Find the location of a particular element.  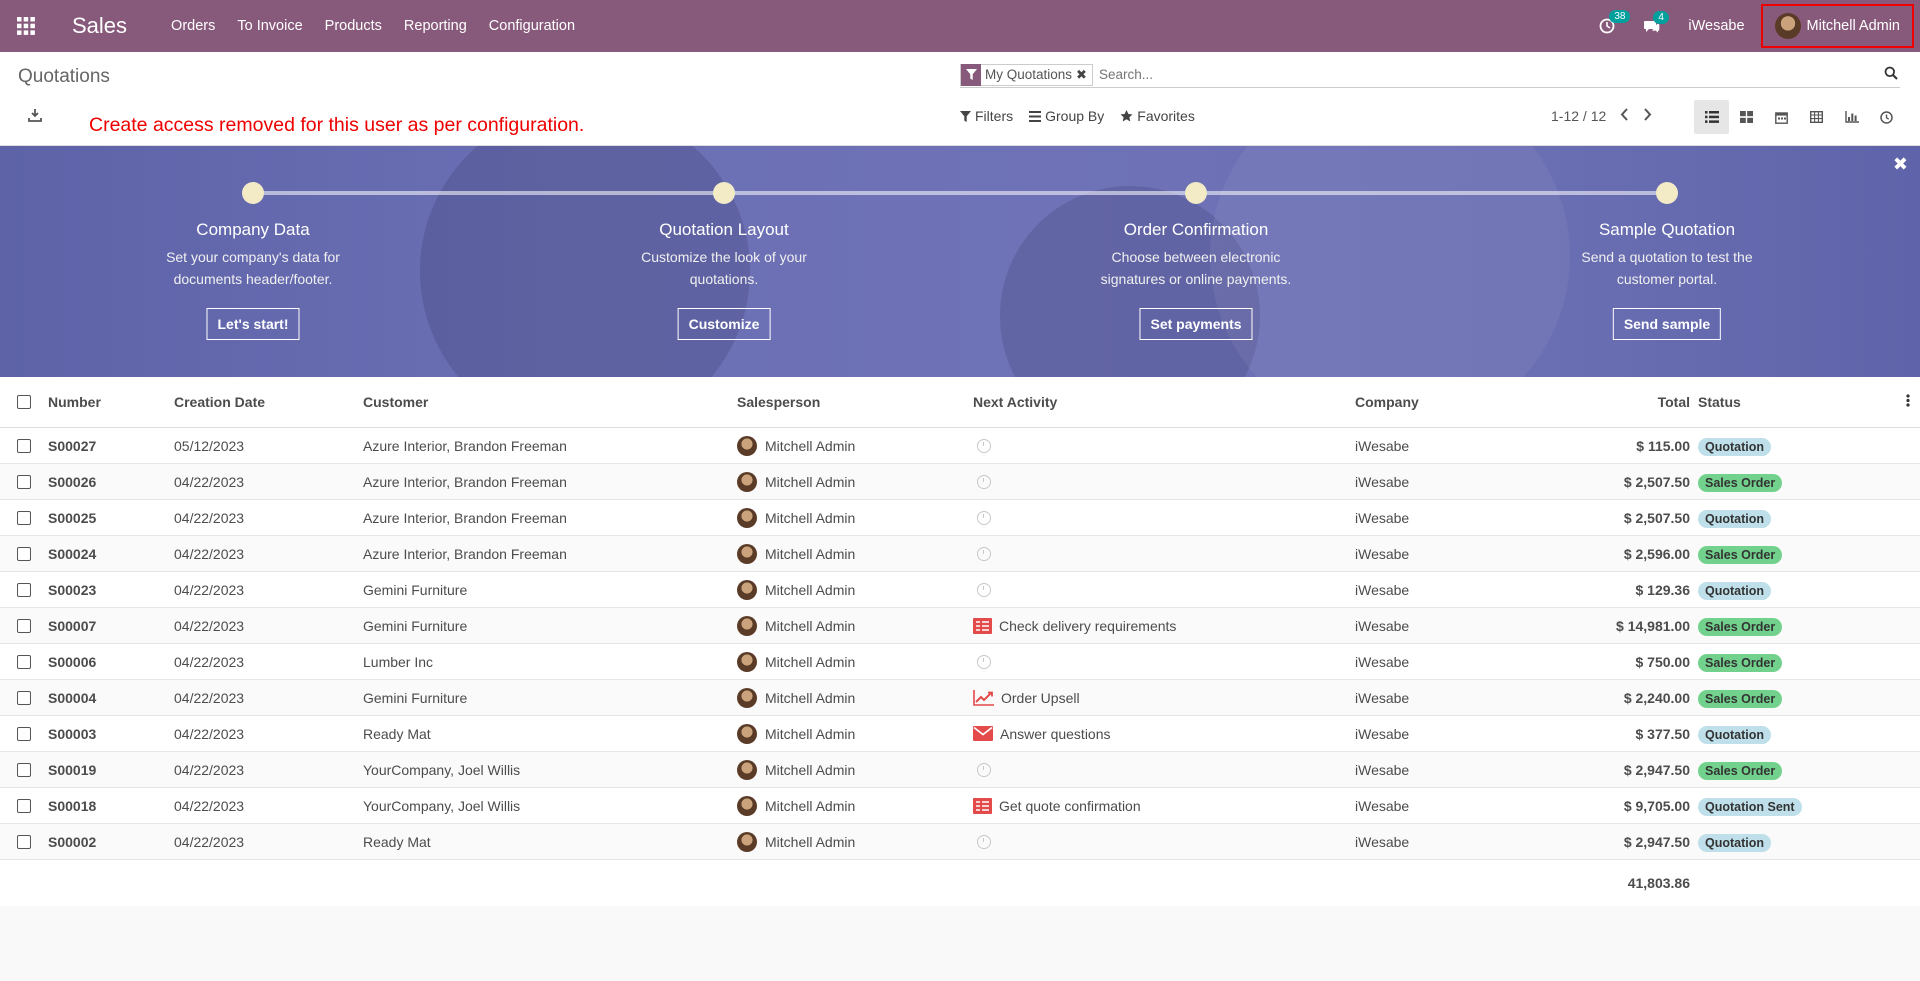

header-customer: Customer is located at coordinates (395, 402).